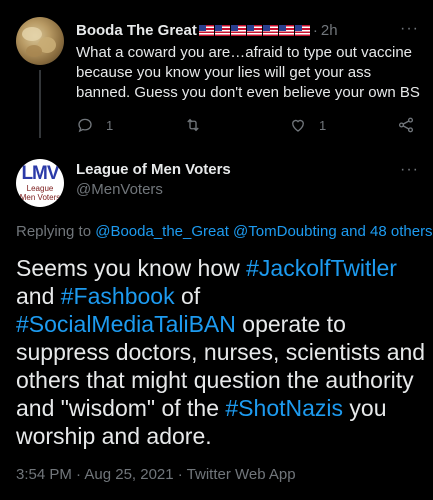 The image size is (433, 500). I want to click on replying-prefix: Replying to, so click(56, 231).